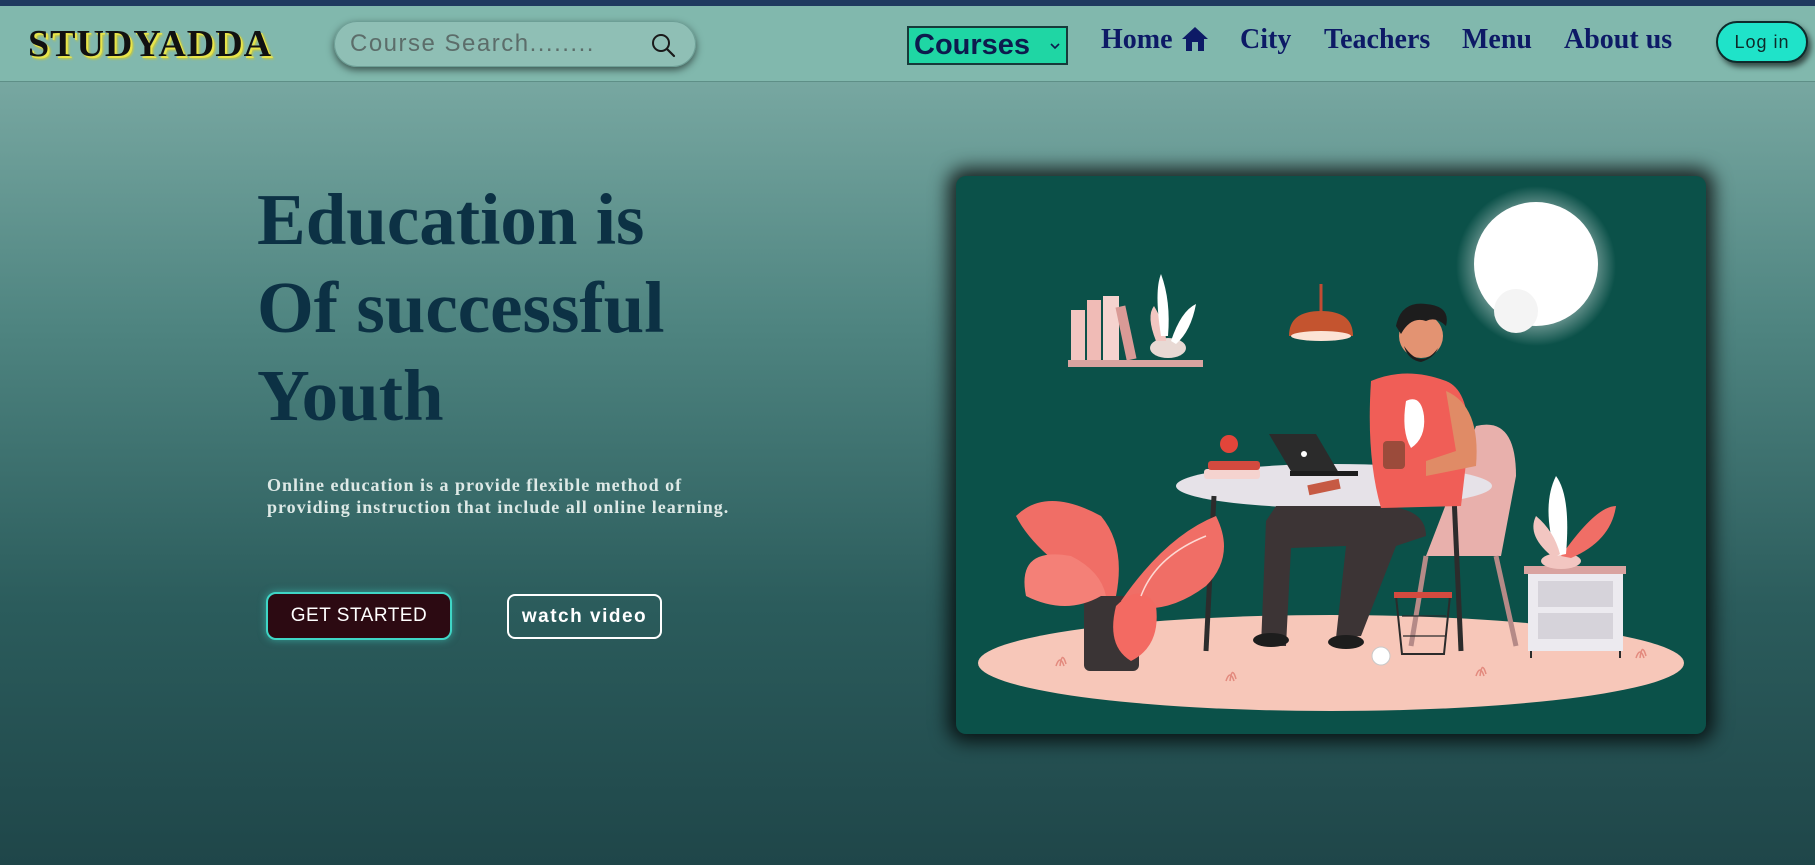 This screenshot has width=1815, height=865. Describe the element at coordinates (663, 45) in the screenshot. I see `search-icon` at that location.